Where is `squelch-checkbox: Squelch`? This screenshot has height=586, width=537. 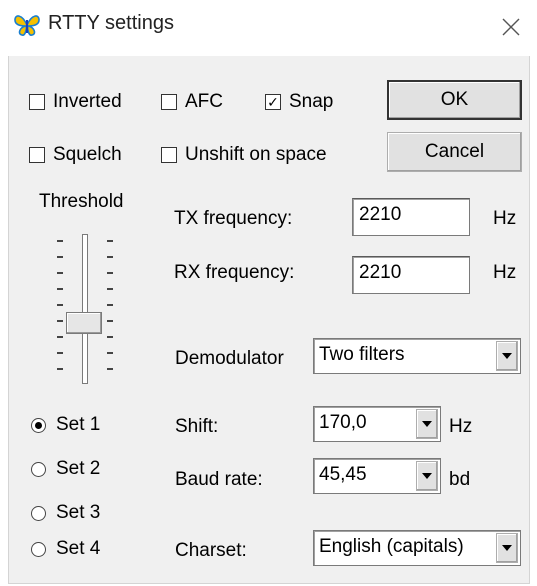
squelch-checkbox: Squelch is located at coordinates (75, 155).